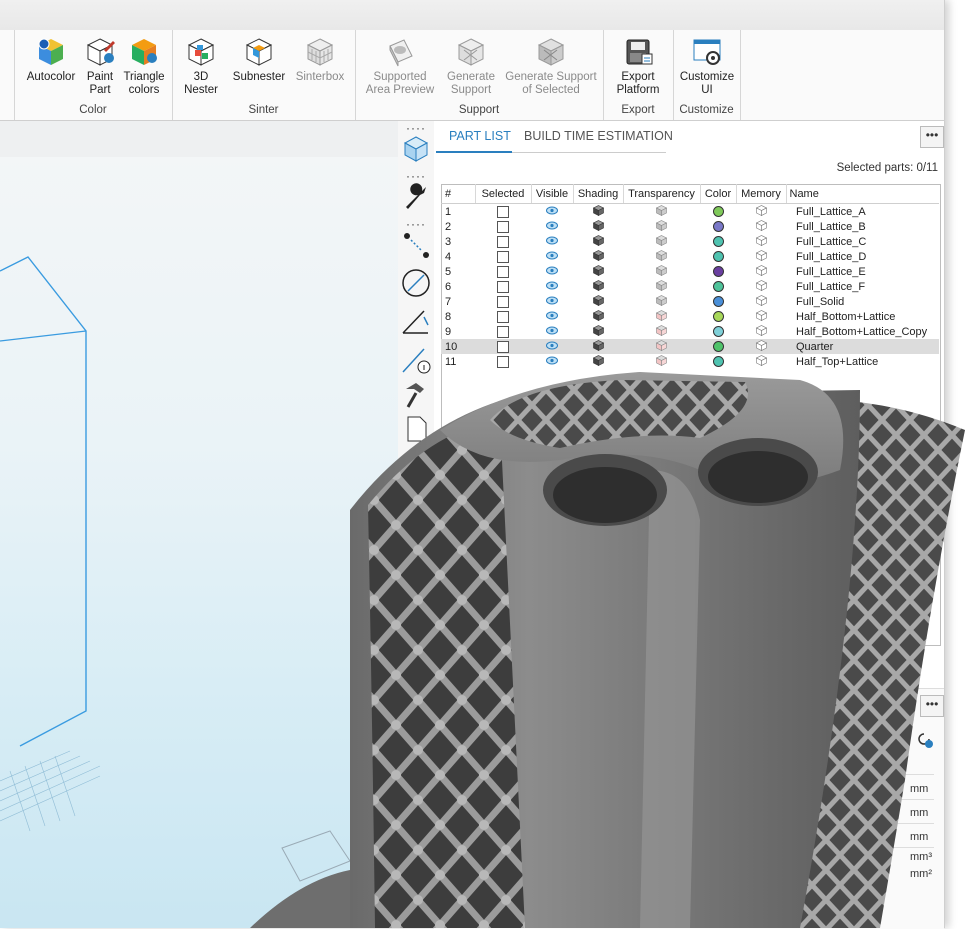 This screenshot has width=980, height=929. I want to click on part-list-cube-icon, so click(416, 149).